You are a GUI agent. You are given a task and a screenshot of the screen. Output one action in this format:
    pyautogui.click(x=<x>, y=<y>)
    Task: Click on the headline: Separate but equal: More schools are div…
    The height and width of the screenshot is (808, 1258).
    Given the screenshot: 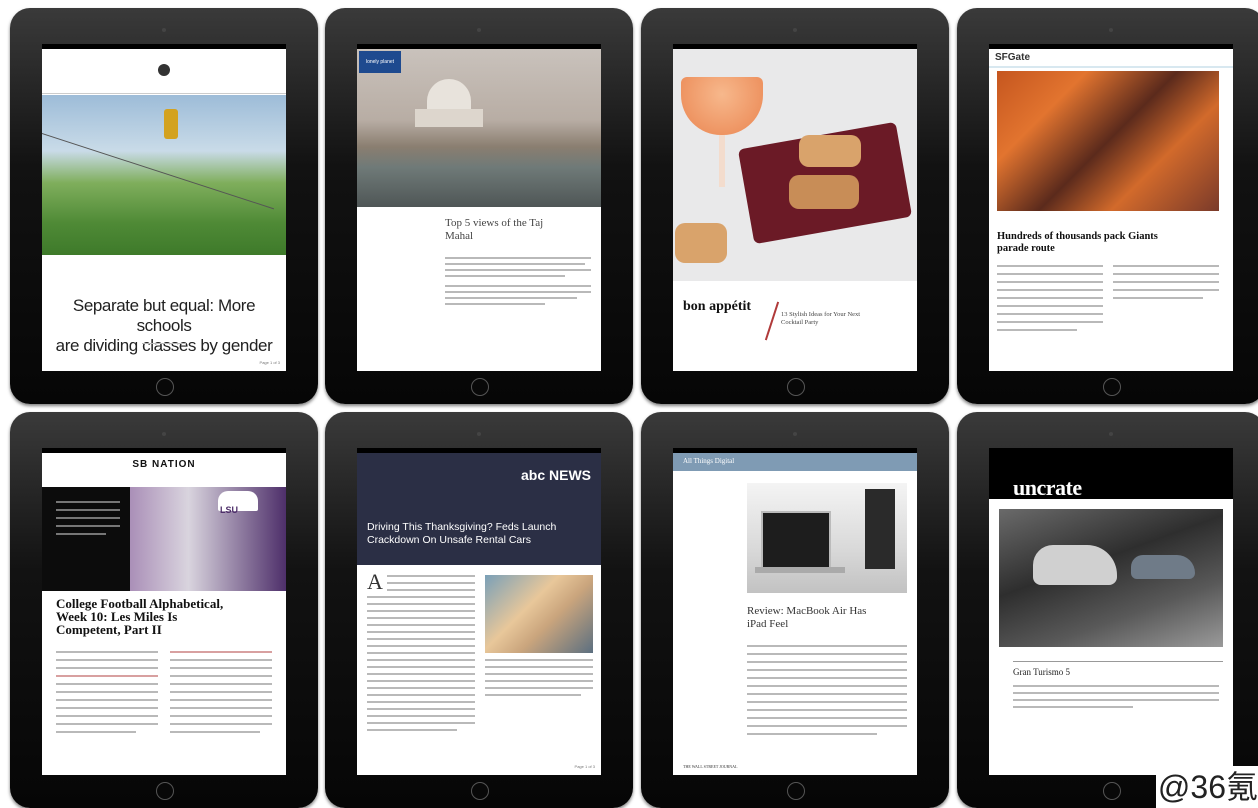 What is the action you would take?
    pyautogui.click(x=164, y=326)
    